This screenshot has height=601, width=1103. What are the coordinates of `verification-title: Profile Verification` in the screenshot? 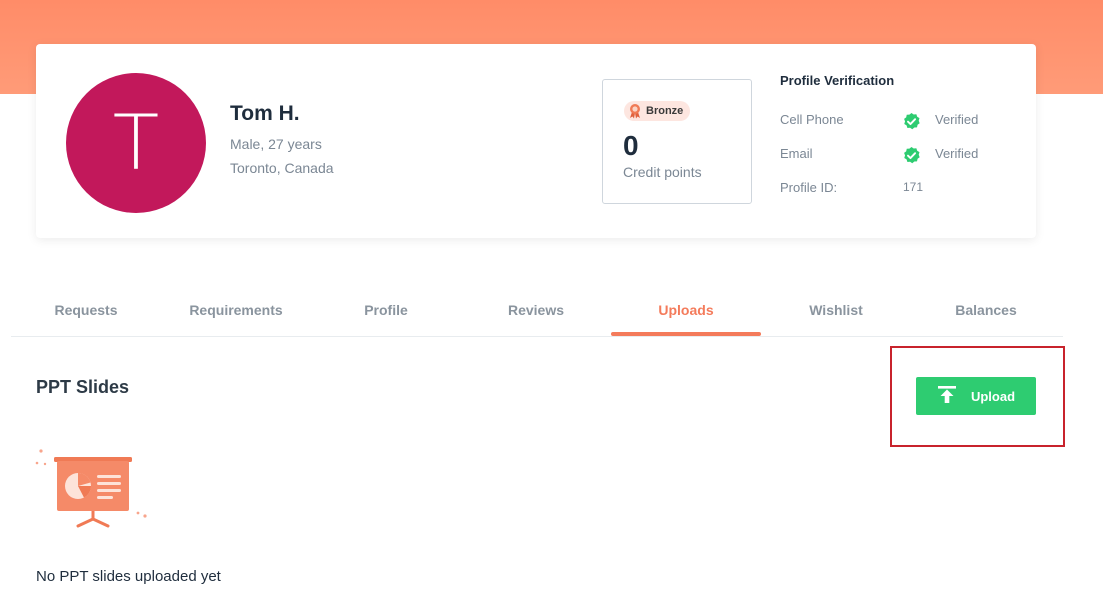 It's located at (837, 80).